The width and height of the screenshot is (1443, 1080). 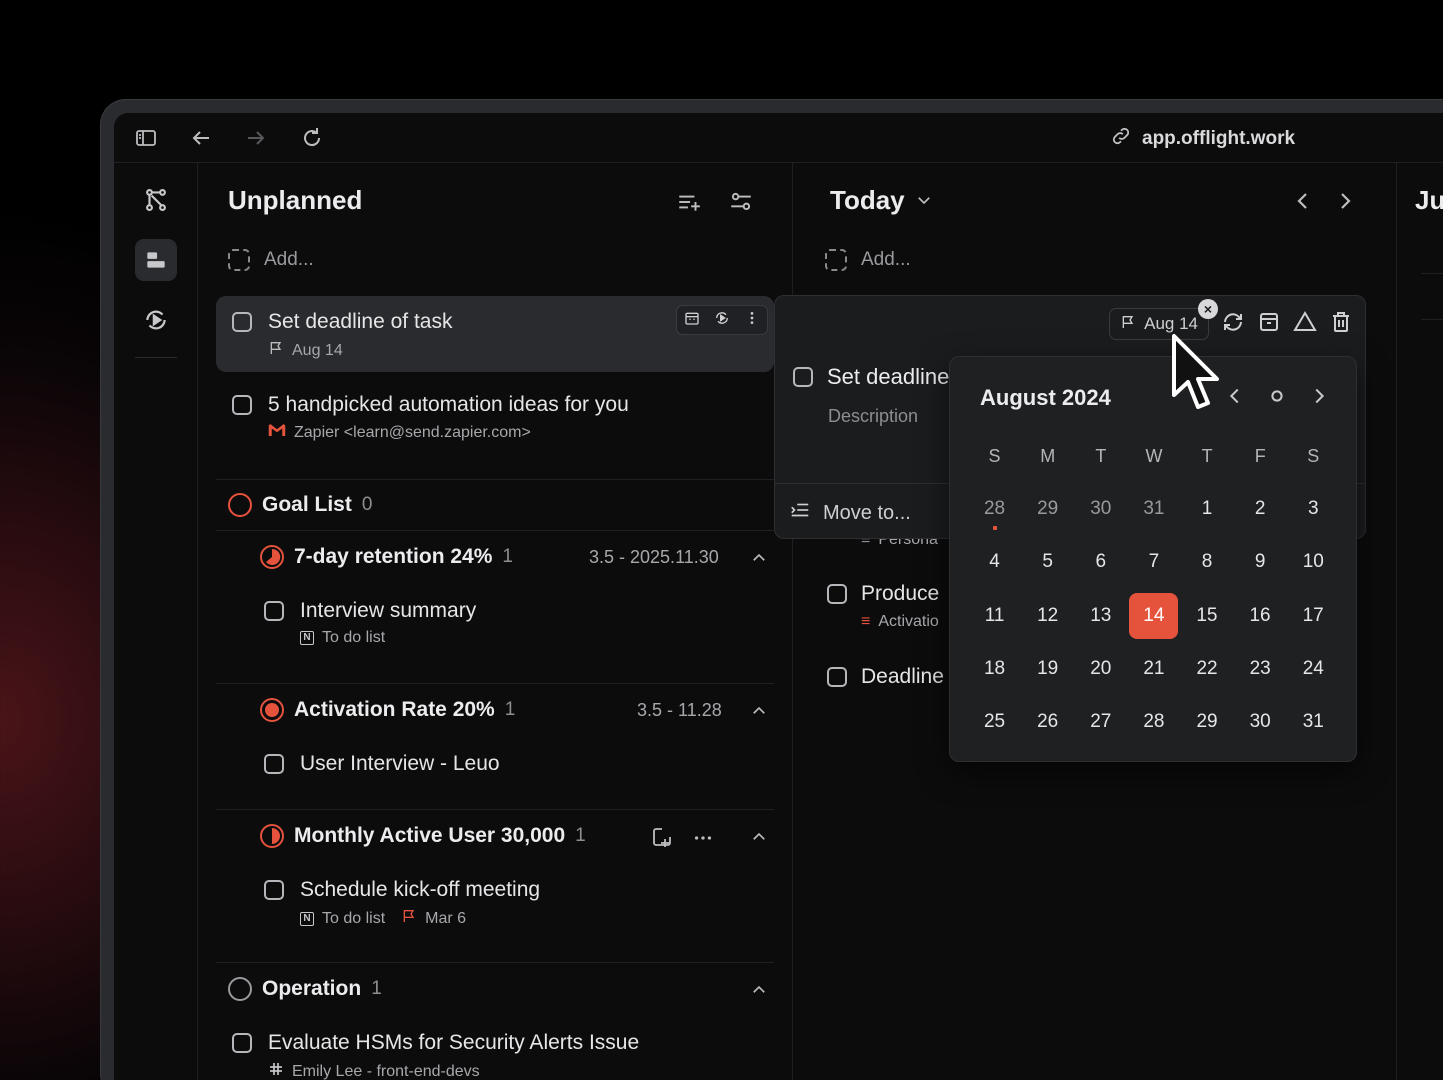 I want to click on calendar-day: 9, so click(x=1260, y=562).